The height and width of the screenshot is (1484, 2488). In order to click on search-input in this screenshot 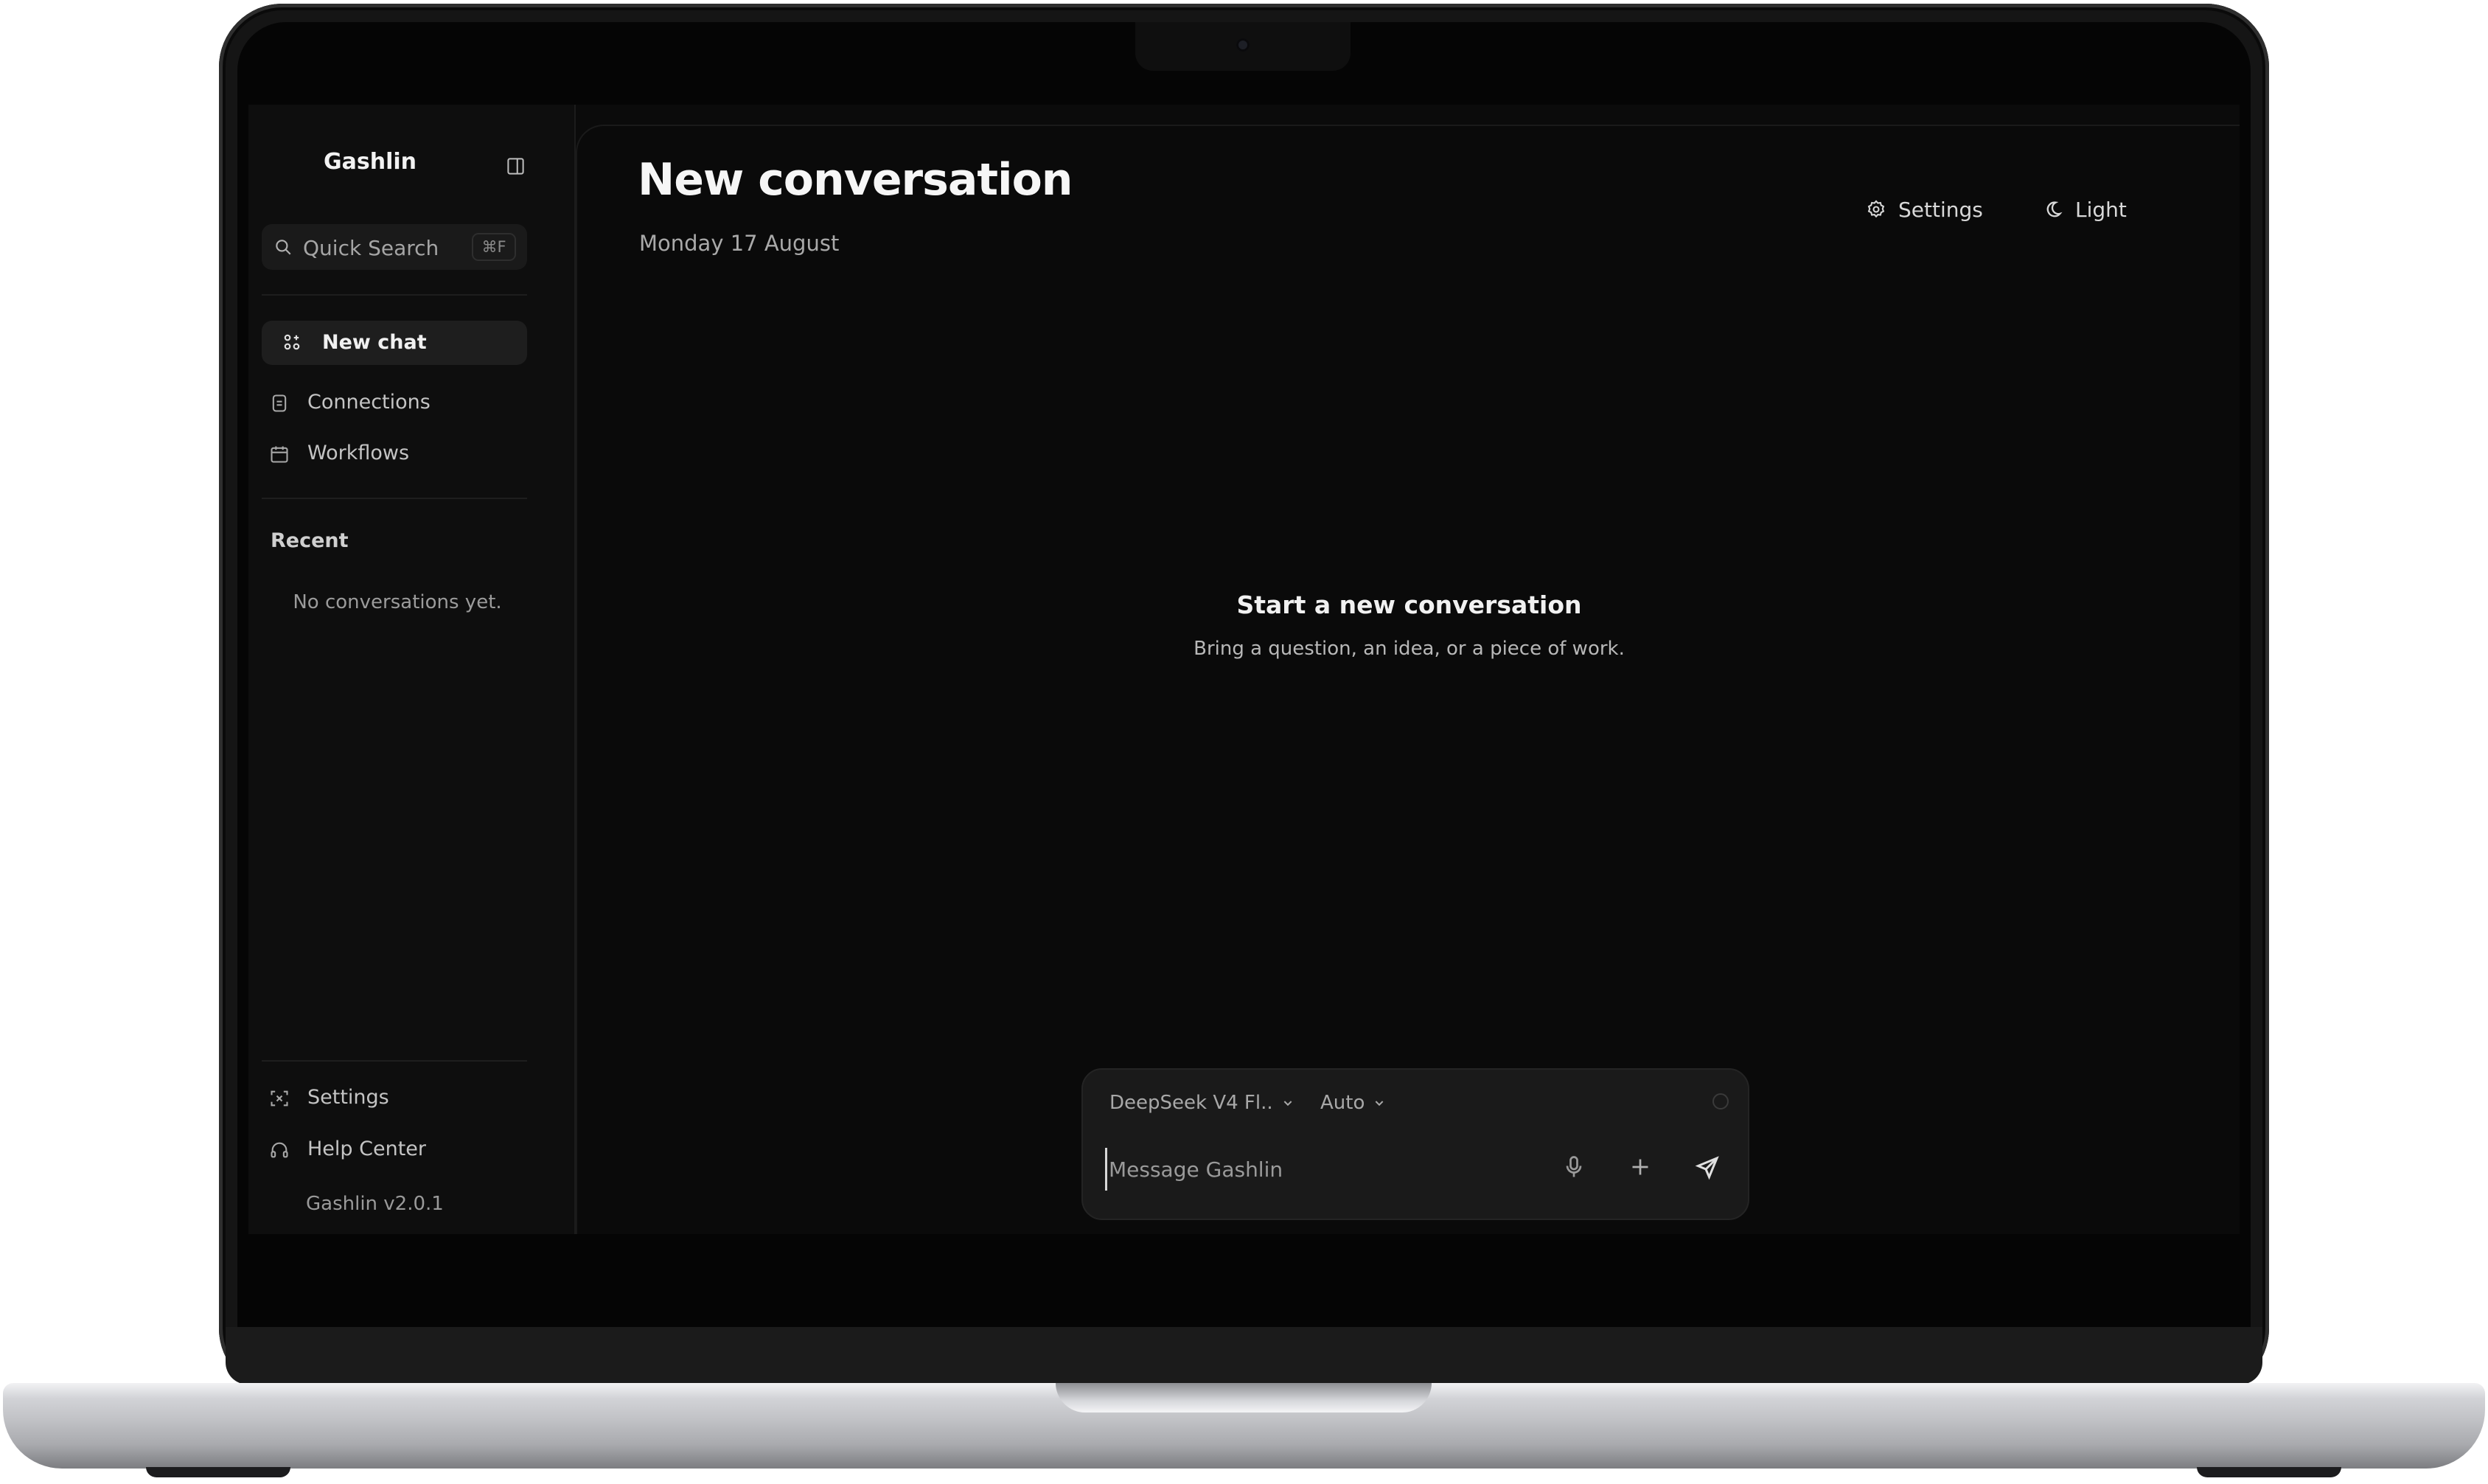, I will do `click(384, 248)`.